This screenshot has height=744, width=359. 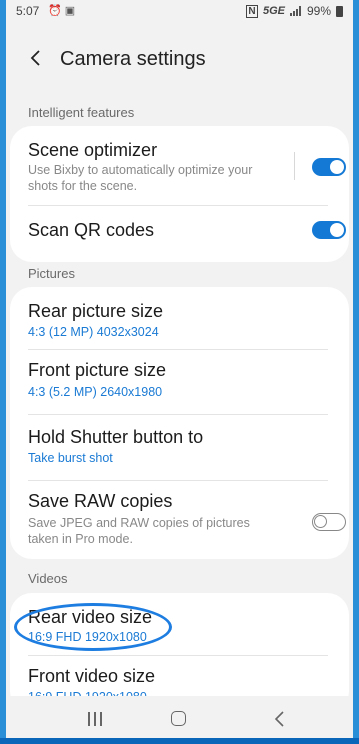 What do you see at coordinates (93, 627) in the screenshot?
I see `annotation-circle` at bounding box center [93, 627].